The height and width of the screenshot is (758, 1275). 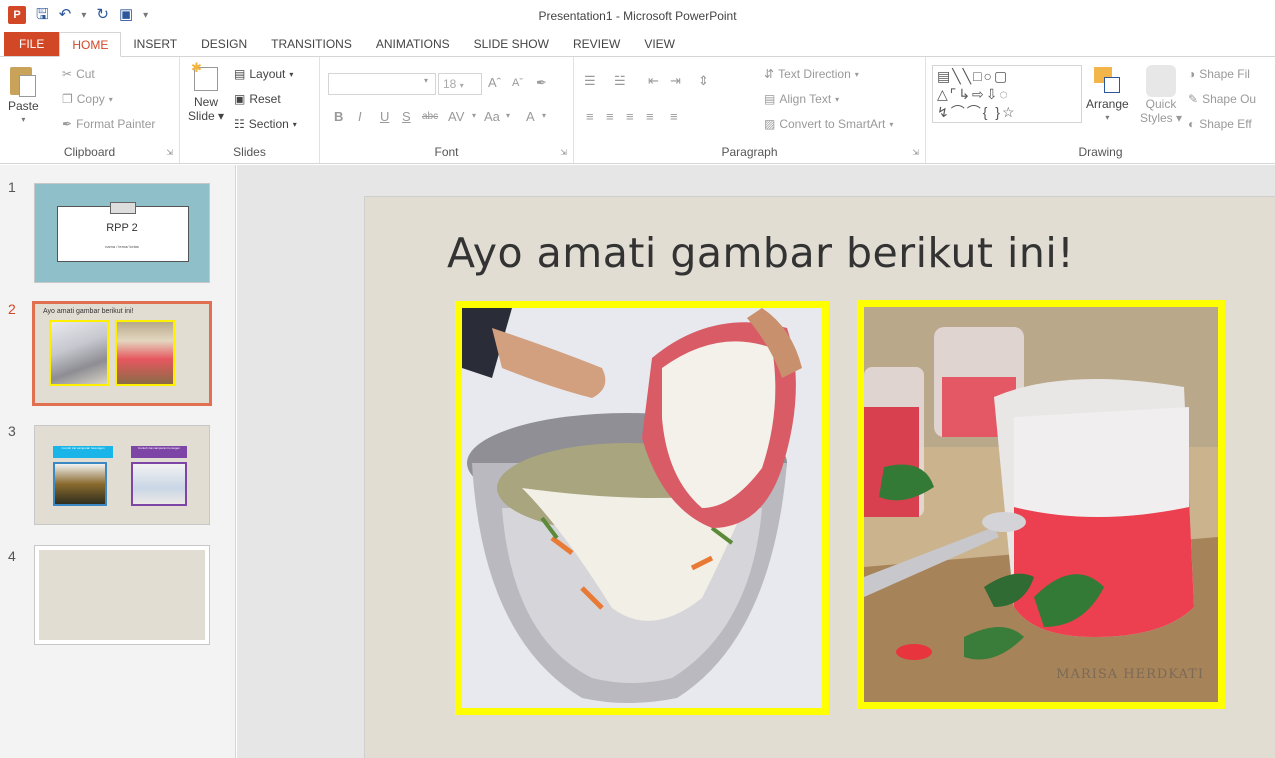 I want to click on align-right-icon: ≡, so click(x=630, y=116).